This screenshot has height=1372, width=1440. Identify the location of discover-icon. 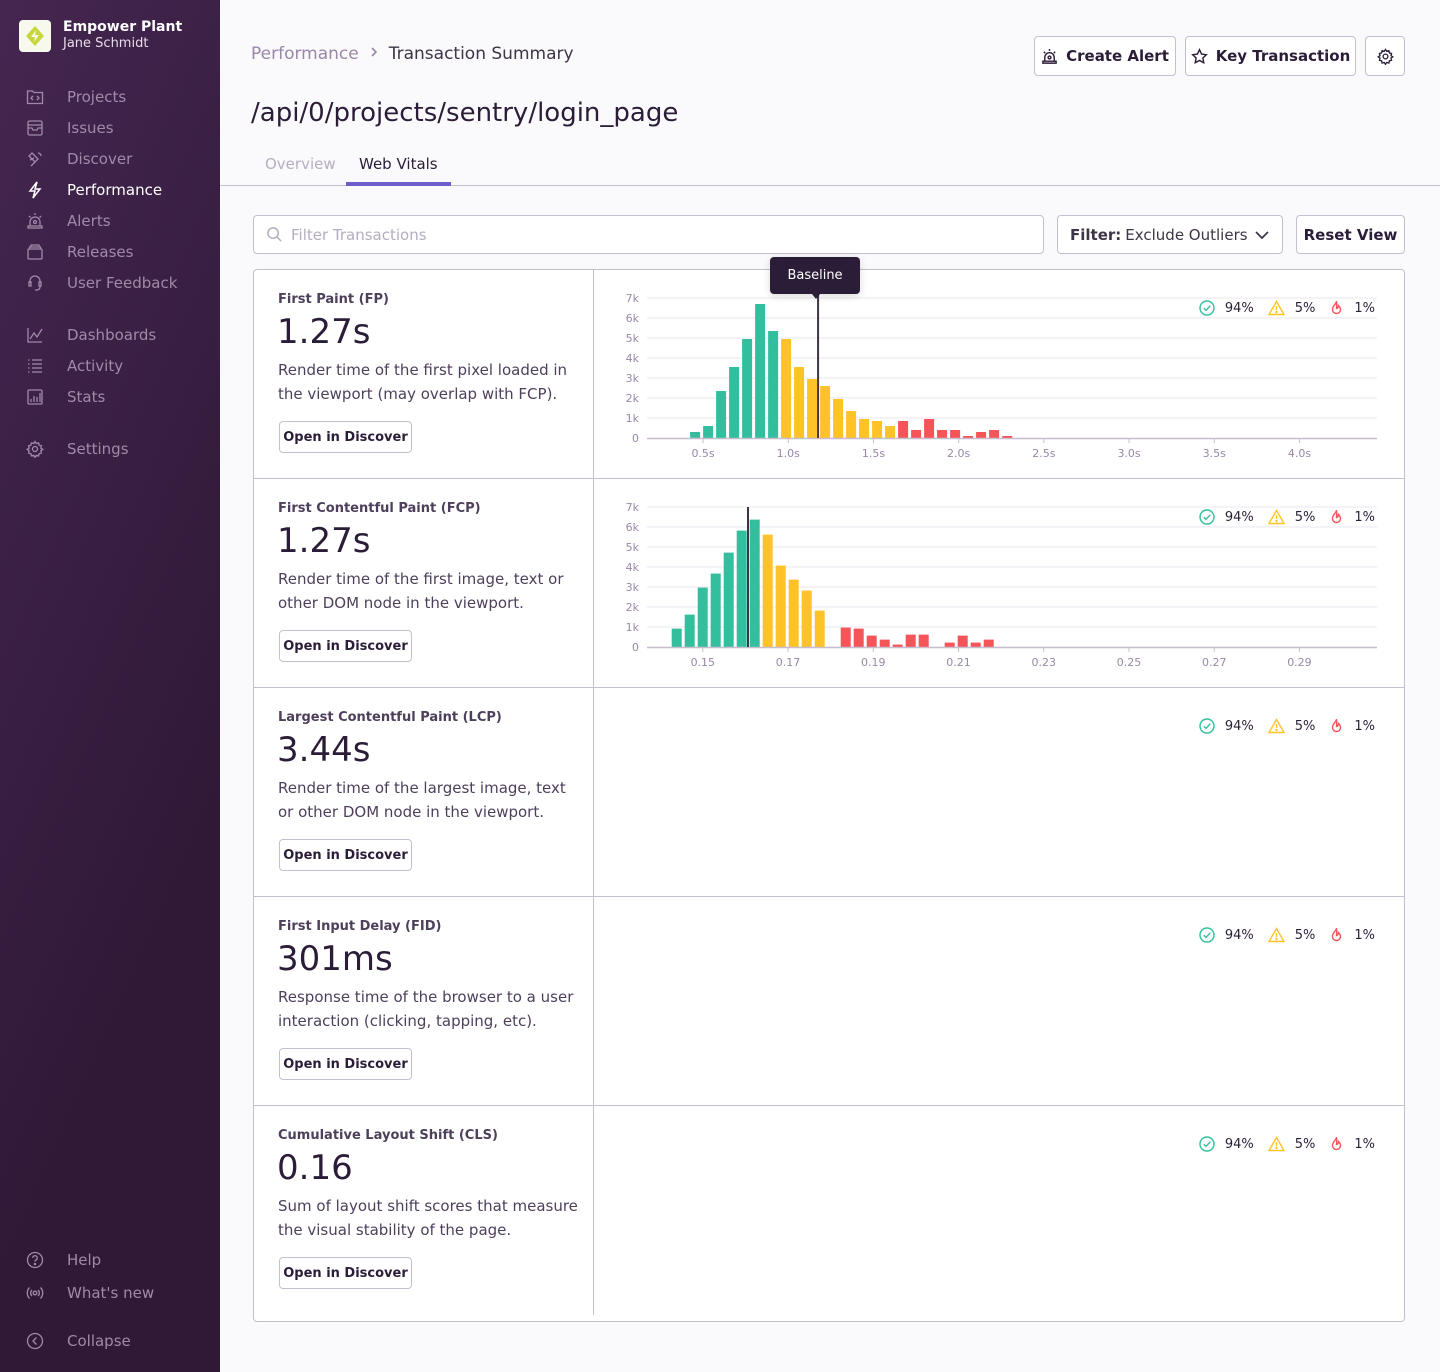
(35, 159).